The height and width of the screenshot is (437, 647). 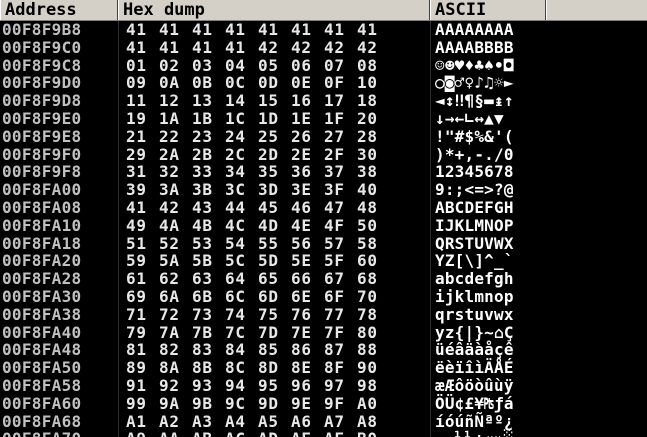 I want to click on dump-row: 00F8F9B8 41 41 41 41 41 41 41 41 AAAAAAAA, so click(x=323, y=30).